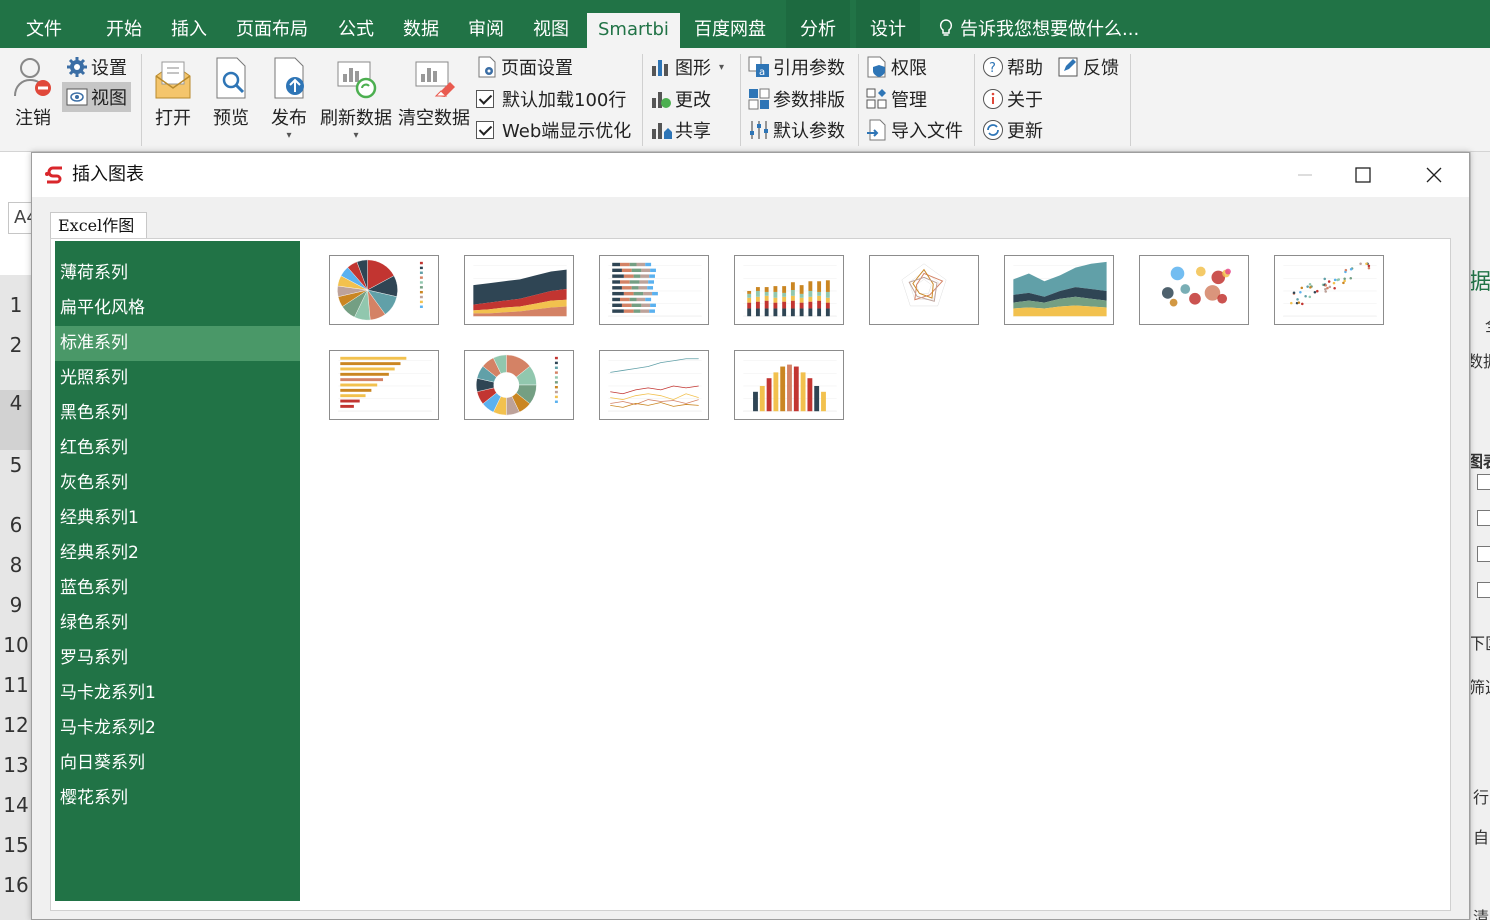 Image resolution: width=1490 pixels, height=920 pixels. Describe the element at coordinates (924, 290) in the screenshot. I see `chart-template-radar` at that location.